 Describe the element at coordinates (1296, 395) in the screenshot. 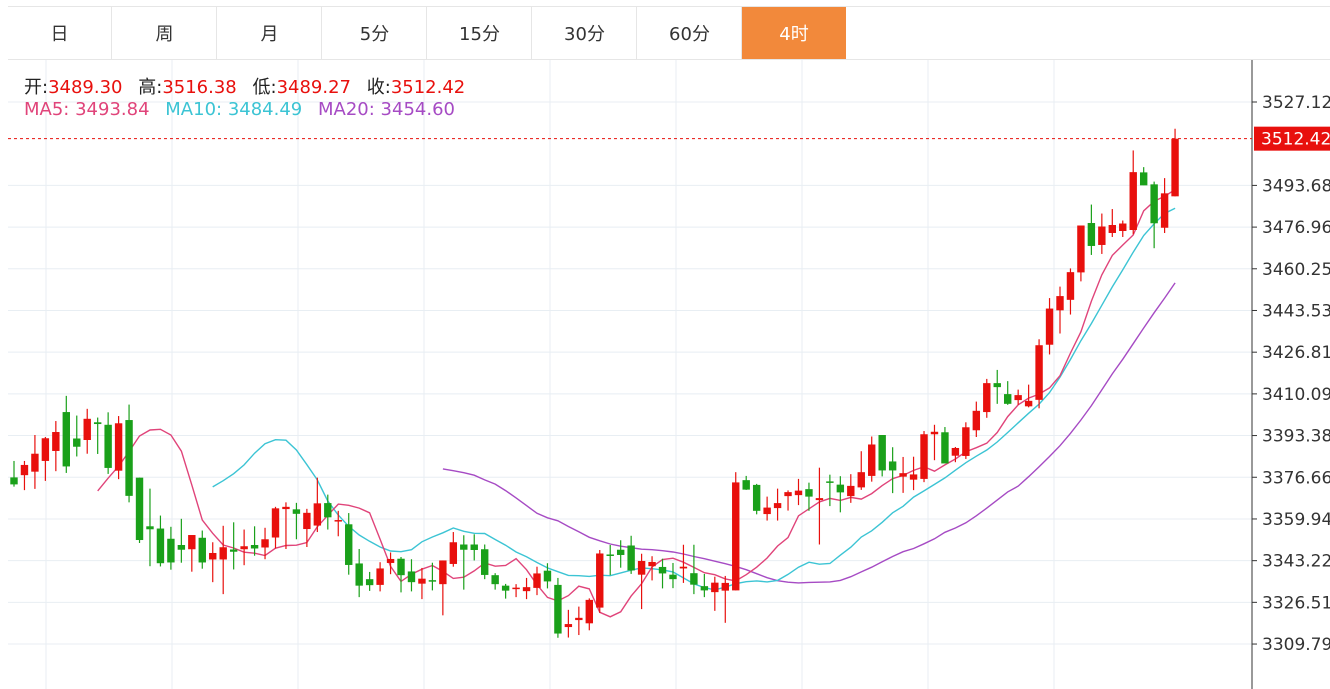

I see `y-tick-label: 3410.09` at that location.